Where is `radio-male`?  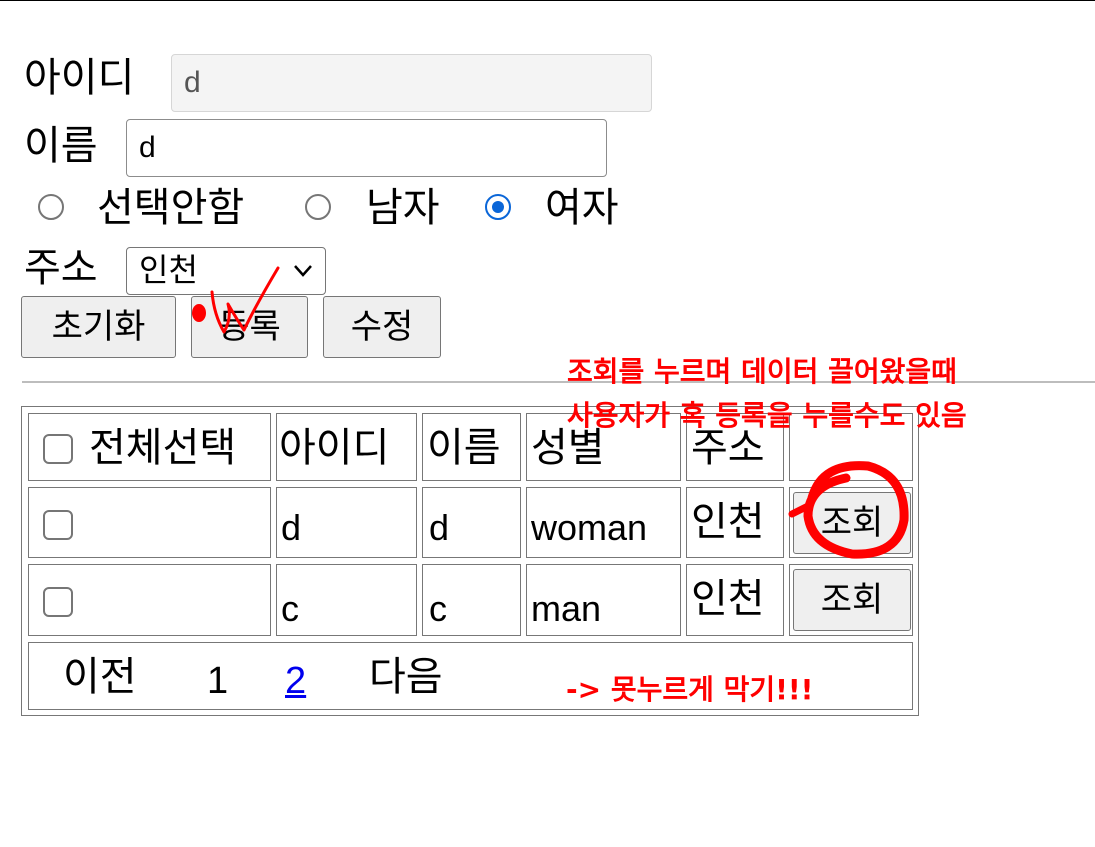 radio-male is located at coordinates (318, 207).